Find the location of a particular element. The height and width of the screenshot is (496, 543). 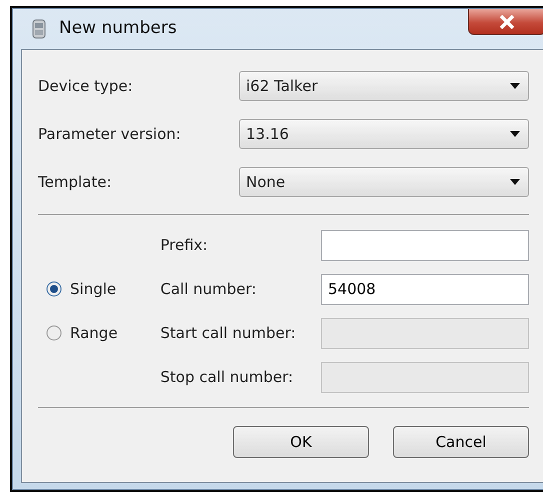

text-field is located at coordinates (425, 245).